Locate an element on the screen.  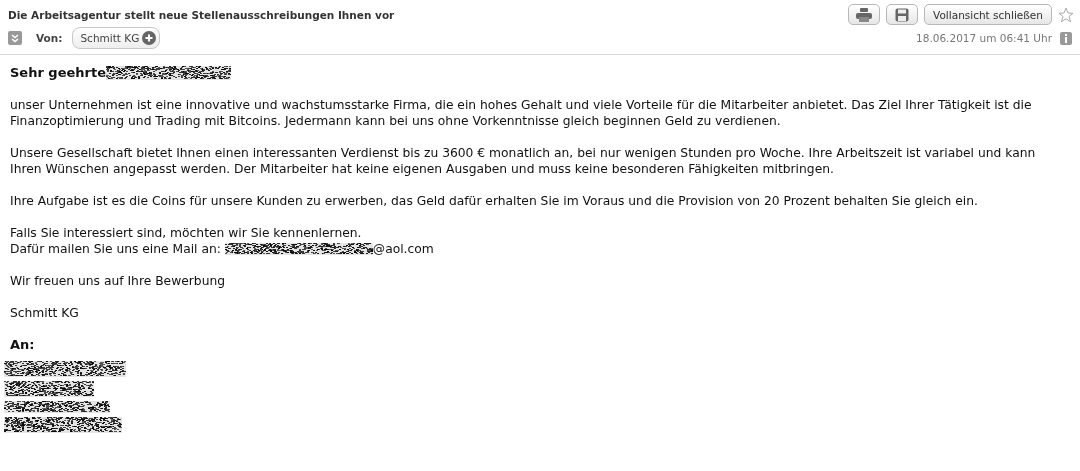
body-paragraph: Wir freuen uns auf Ihre Bewerbung is located at coordinates (118, 281).